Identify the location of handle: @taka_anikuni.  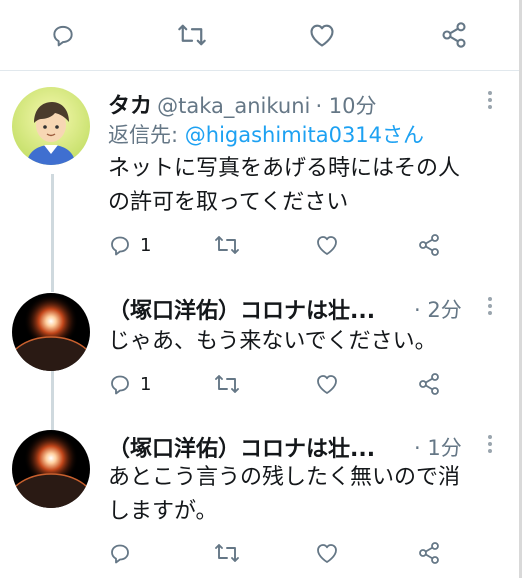
(233, 106).